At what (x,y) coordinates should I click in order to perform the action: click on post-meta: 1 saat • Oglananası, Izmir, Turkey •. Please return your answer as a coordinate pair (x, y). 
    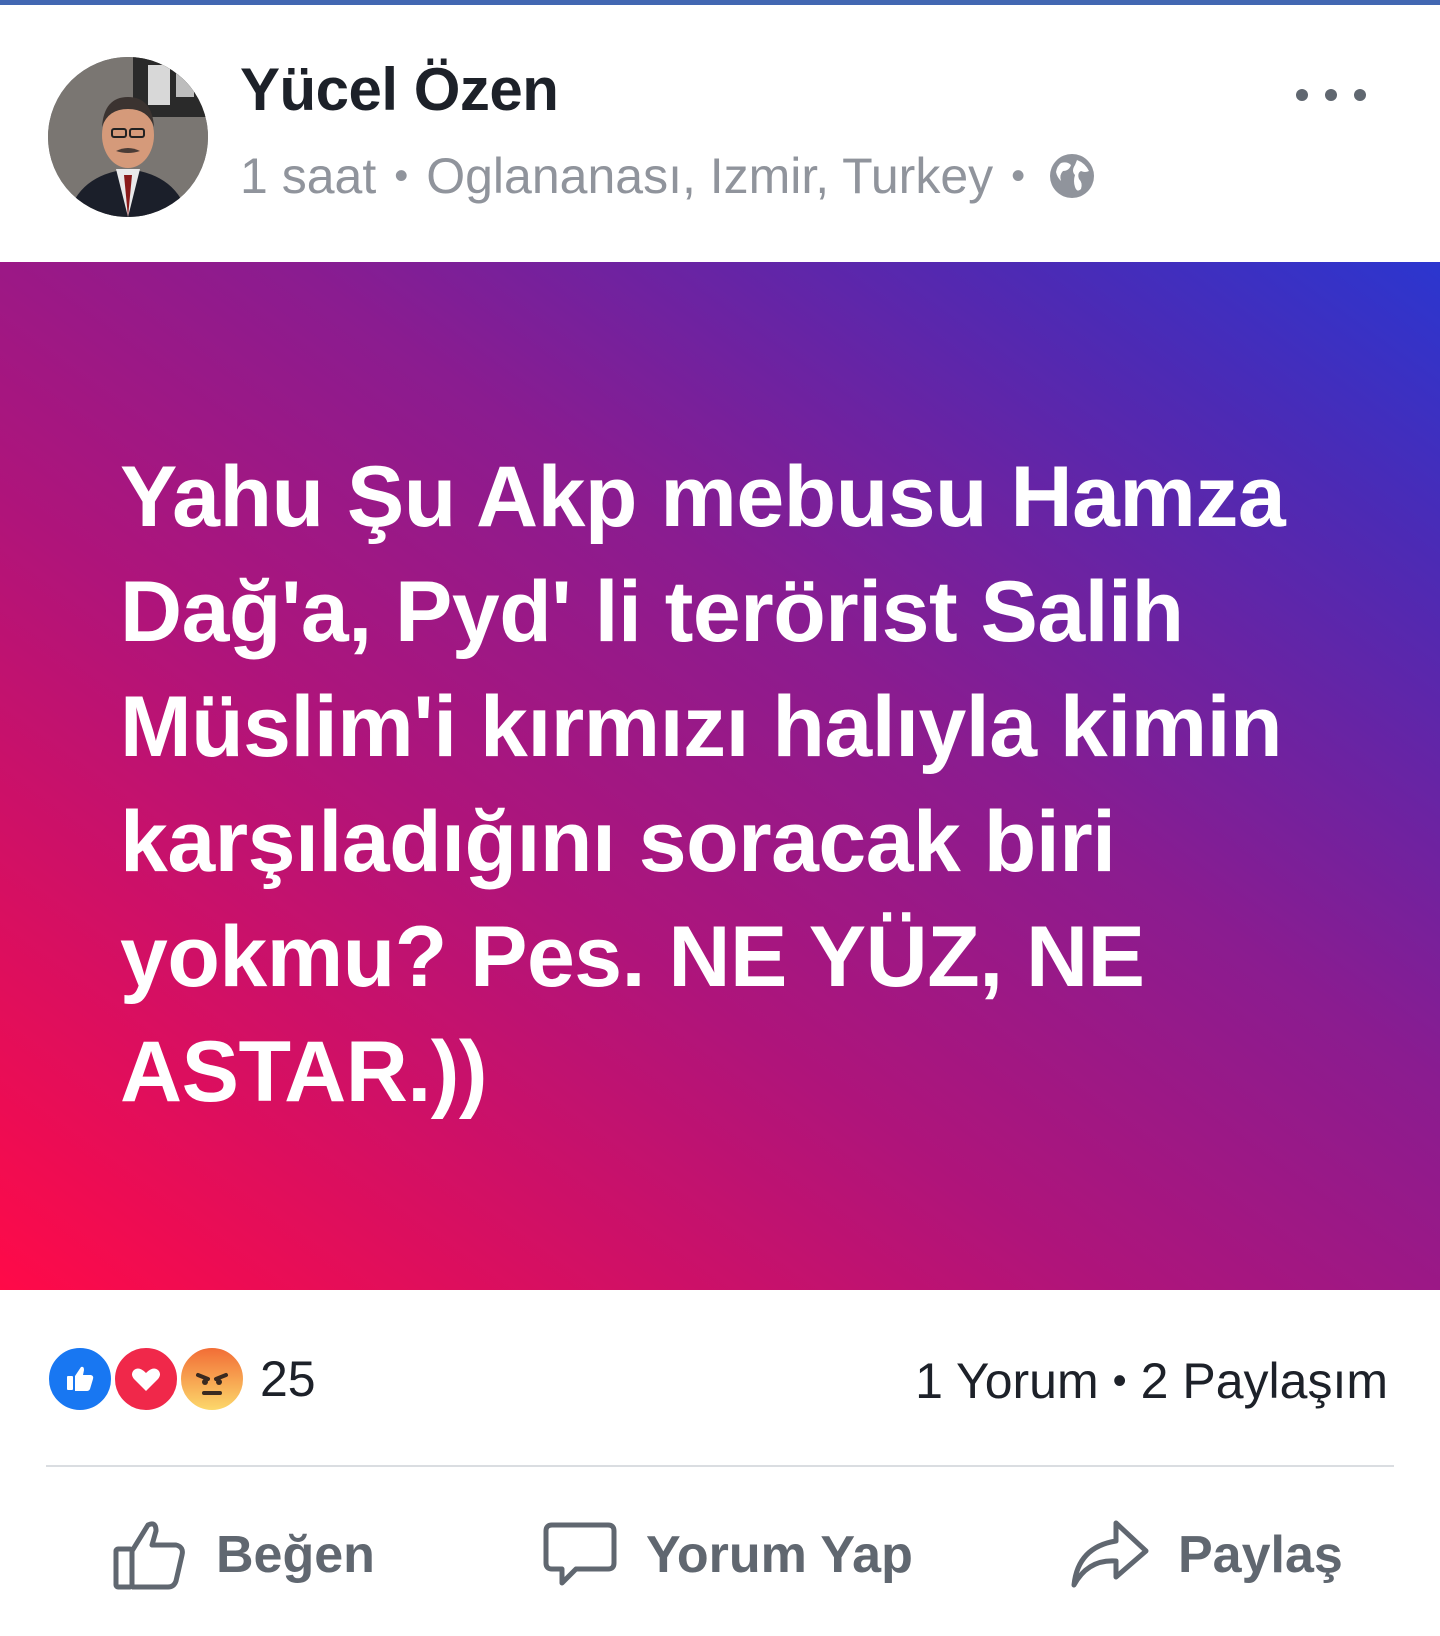
    Looking at the image, I should click on (668, 176).